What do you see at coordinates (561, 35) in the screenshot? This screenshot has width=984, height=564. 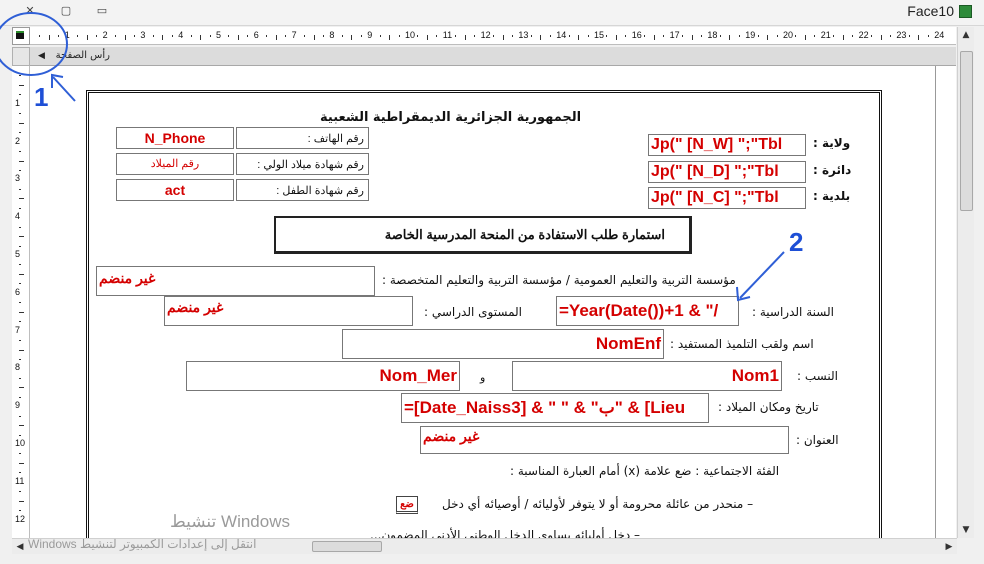 I see `ruler-number: 14` at bounding box center [561, 35].